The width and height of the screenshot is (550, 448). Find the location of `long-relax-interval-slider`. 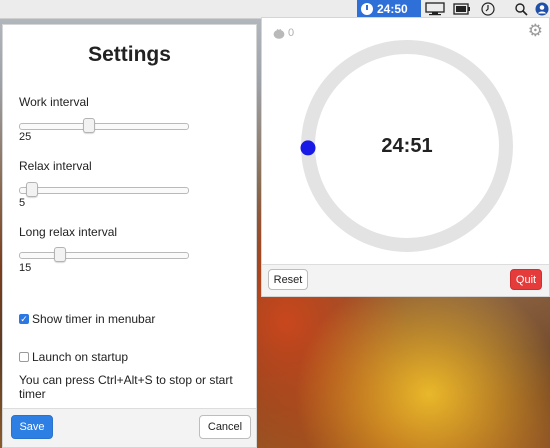

long-relax-interval-slider is located at coordinates (104, 254).